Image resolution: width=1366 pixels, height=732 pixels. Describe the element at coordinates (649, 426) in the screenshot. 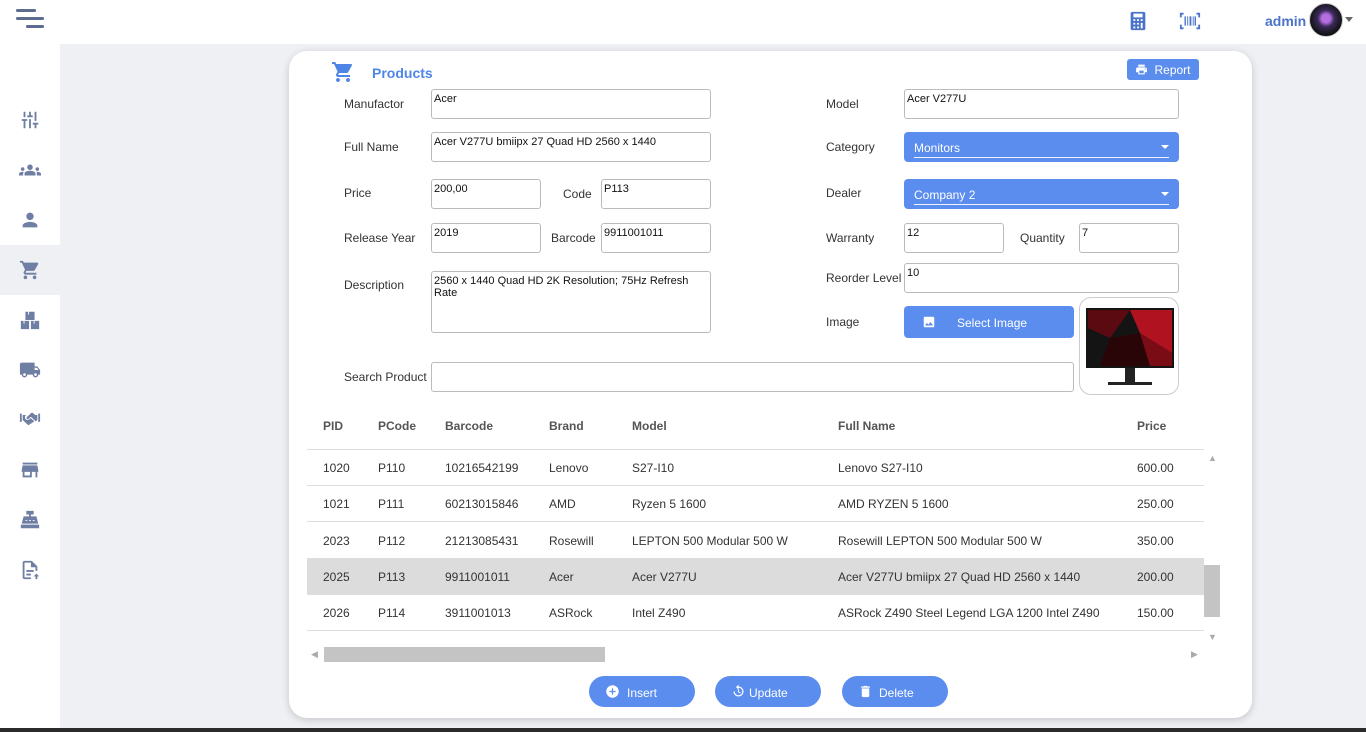

I see `column-header: Model` at that location.